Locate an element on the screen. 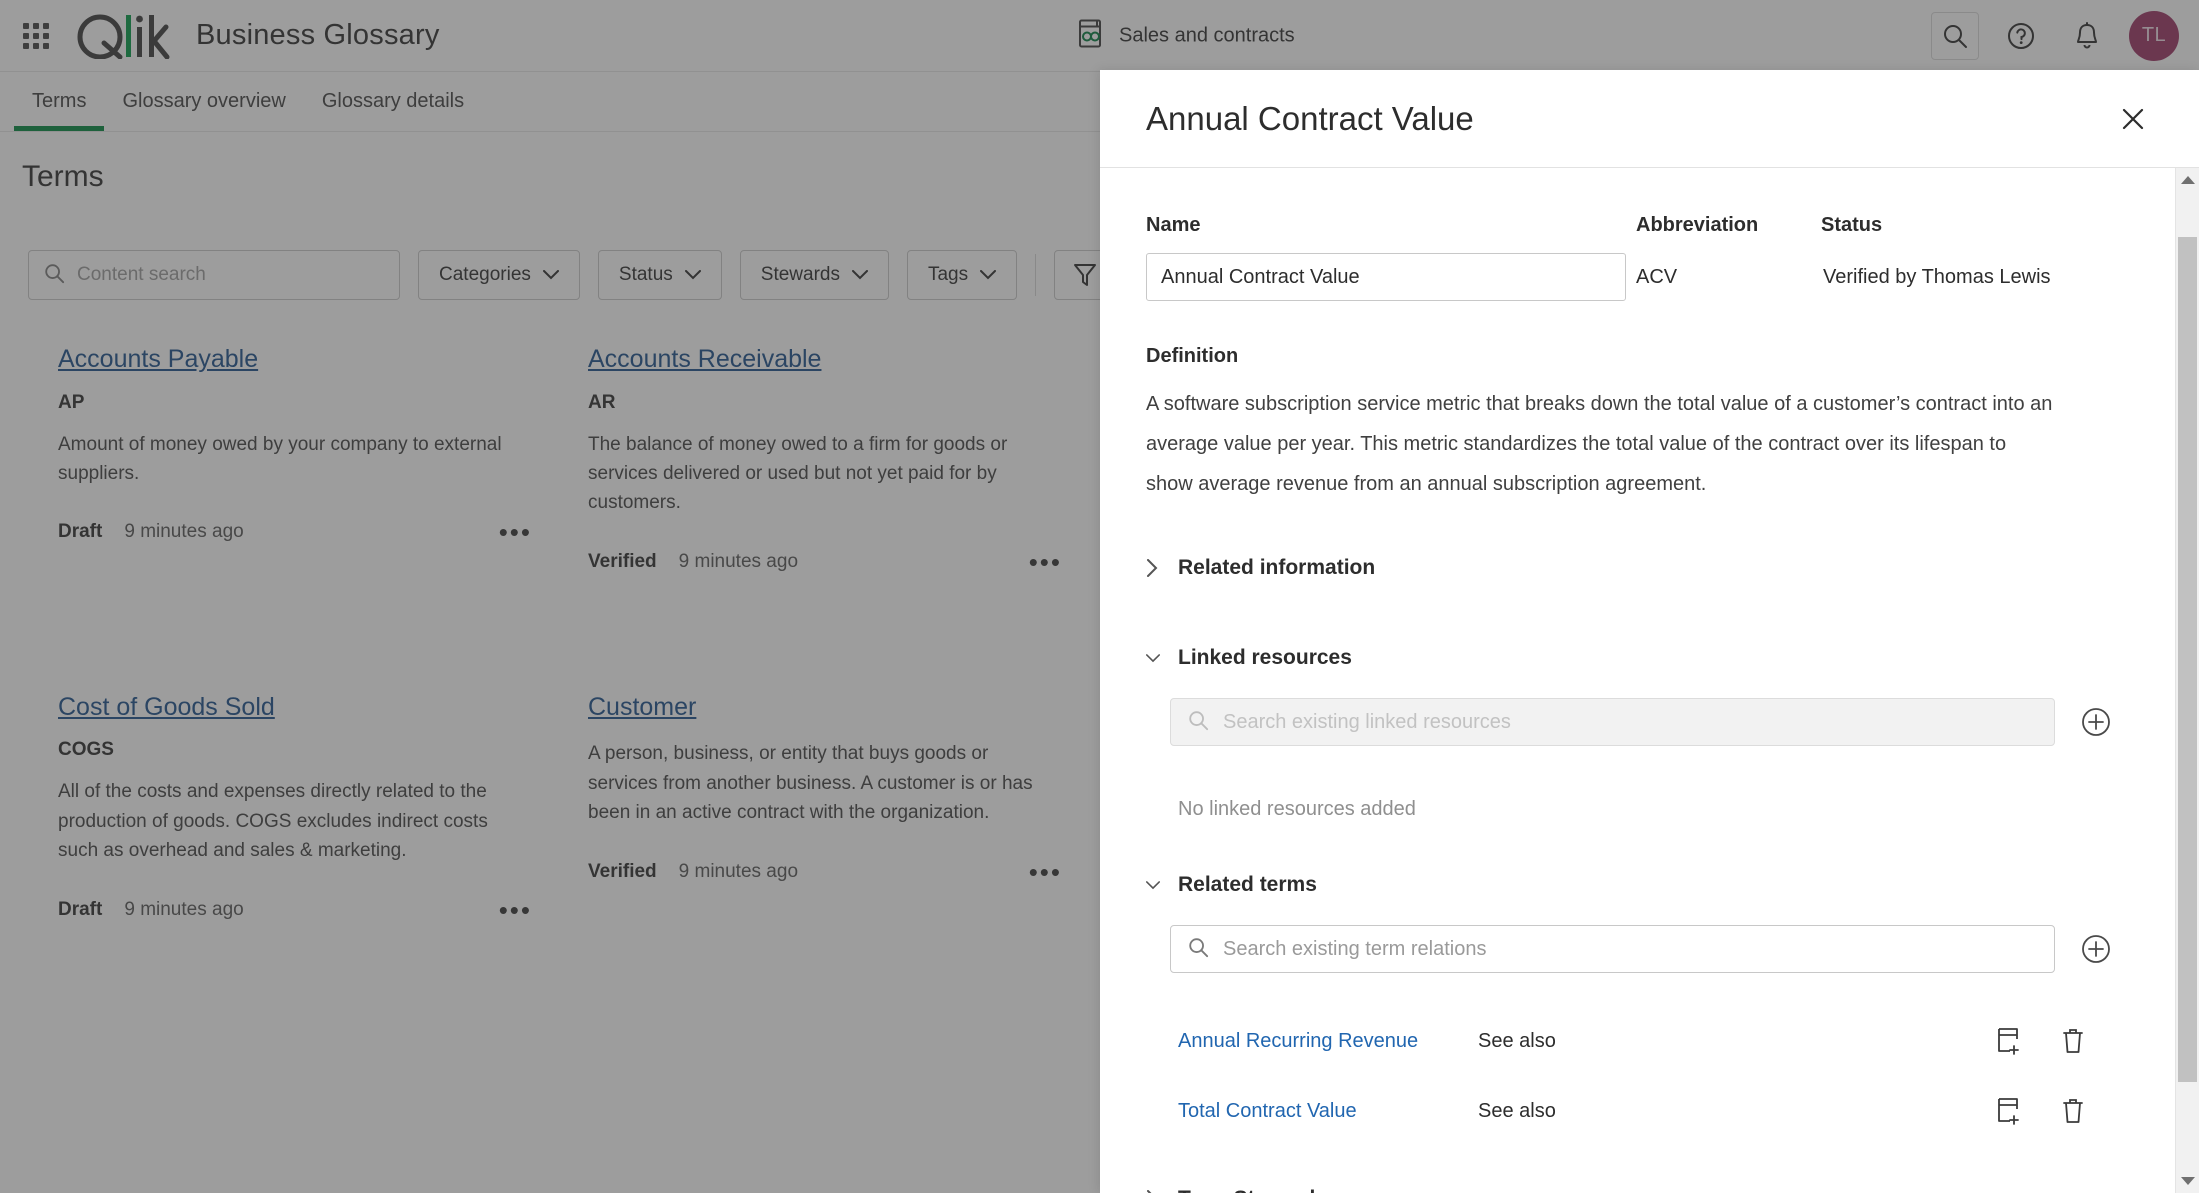 The image size is (2199, 1193). linked-resources-search-input: Search existing linked resources is located at coordinates (1612, 722).